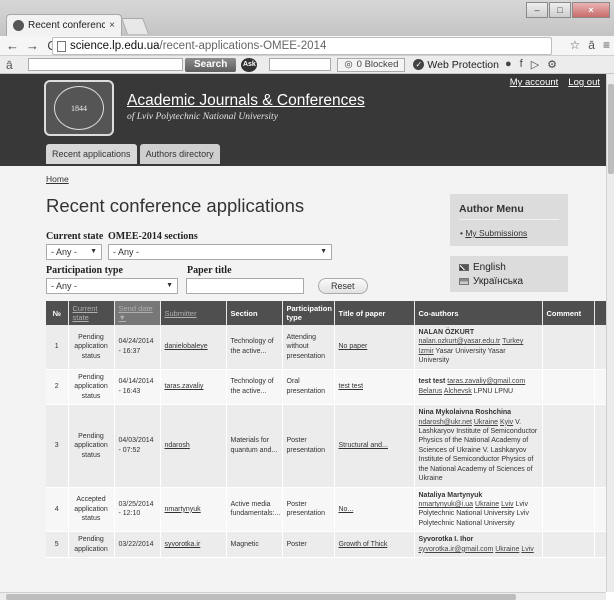 This screenshot has height=600, width=614. Describe the element at coordinates (446, 504) in the screenshot. I see `coauthor-email-link: nmartynyuk@i.ua` at that location.